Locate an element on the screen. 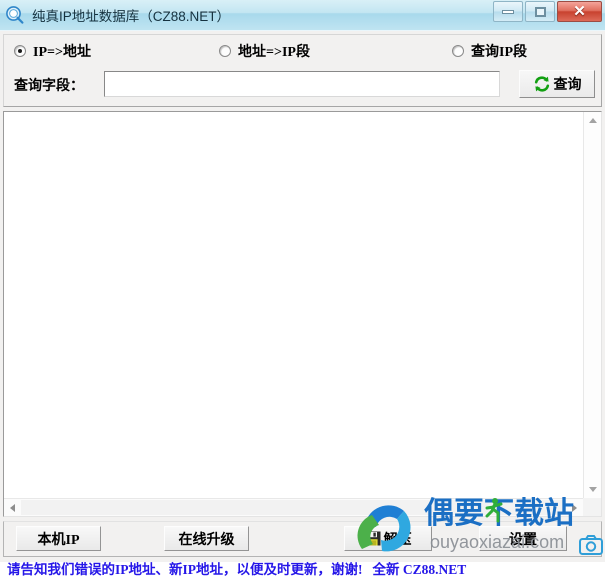  refresh-icon is located at coordinates (542, 84).